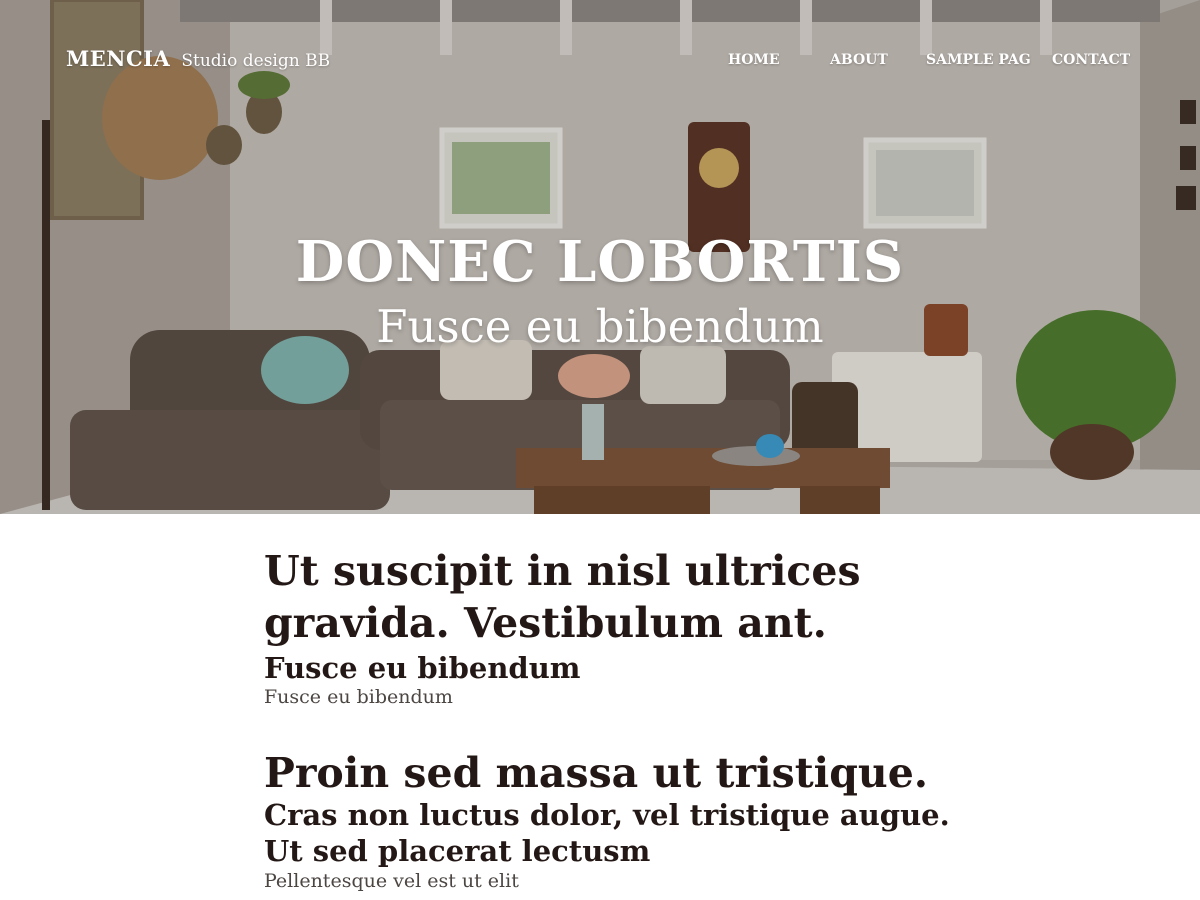 This screenshot has width=1200, height=900. What do you see at coordinates (358, 697) in the screenshot?
I see `section1-caption: Fusce eu bibendum` at bounding box center [358, 697].